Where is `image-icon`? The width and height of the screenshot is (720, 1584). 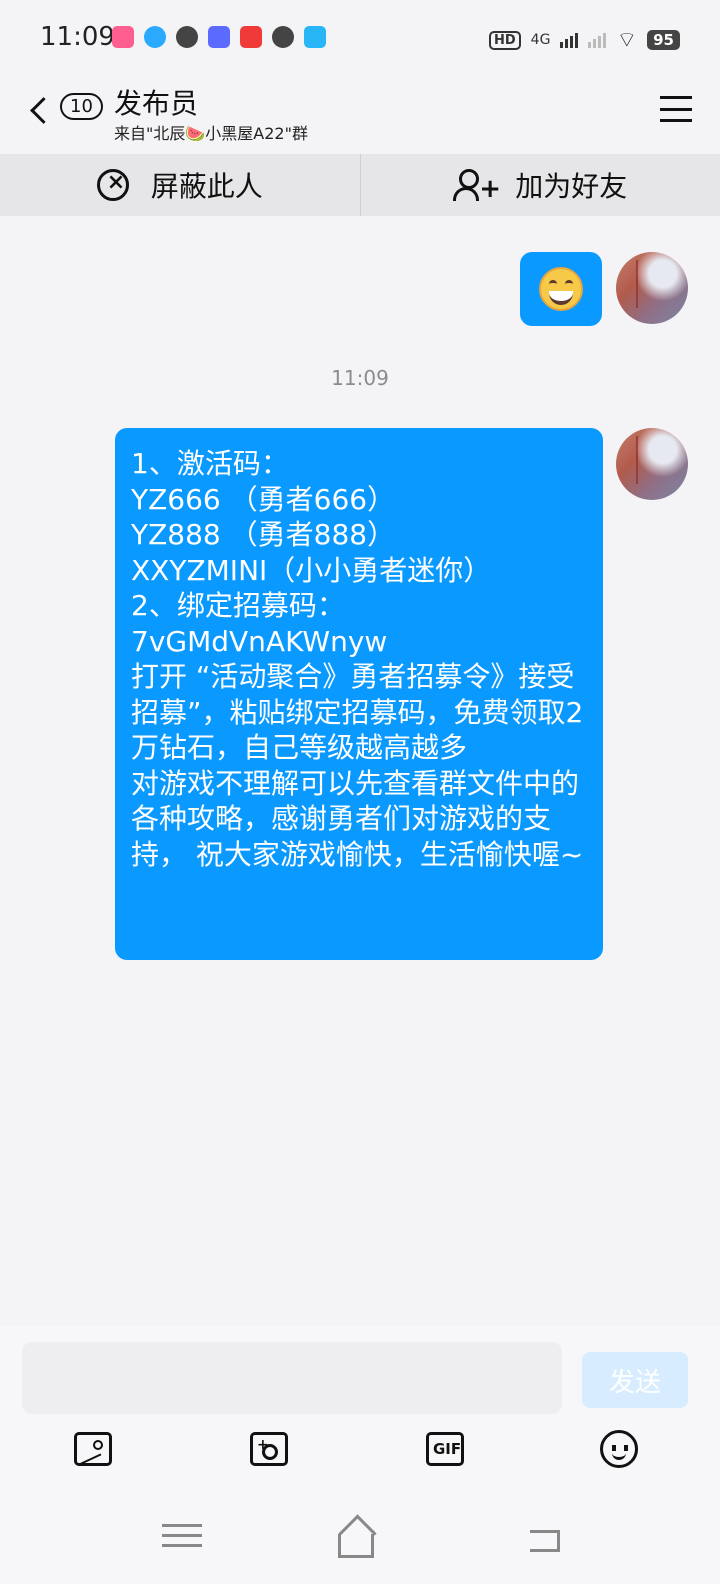
image-icon is located at coordinates (93, 1449).